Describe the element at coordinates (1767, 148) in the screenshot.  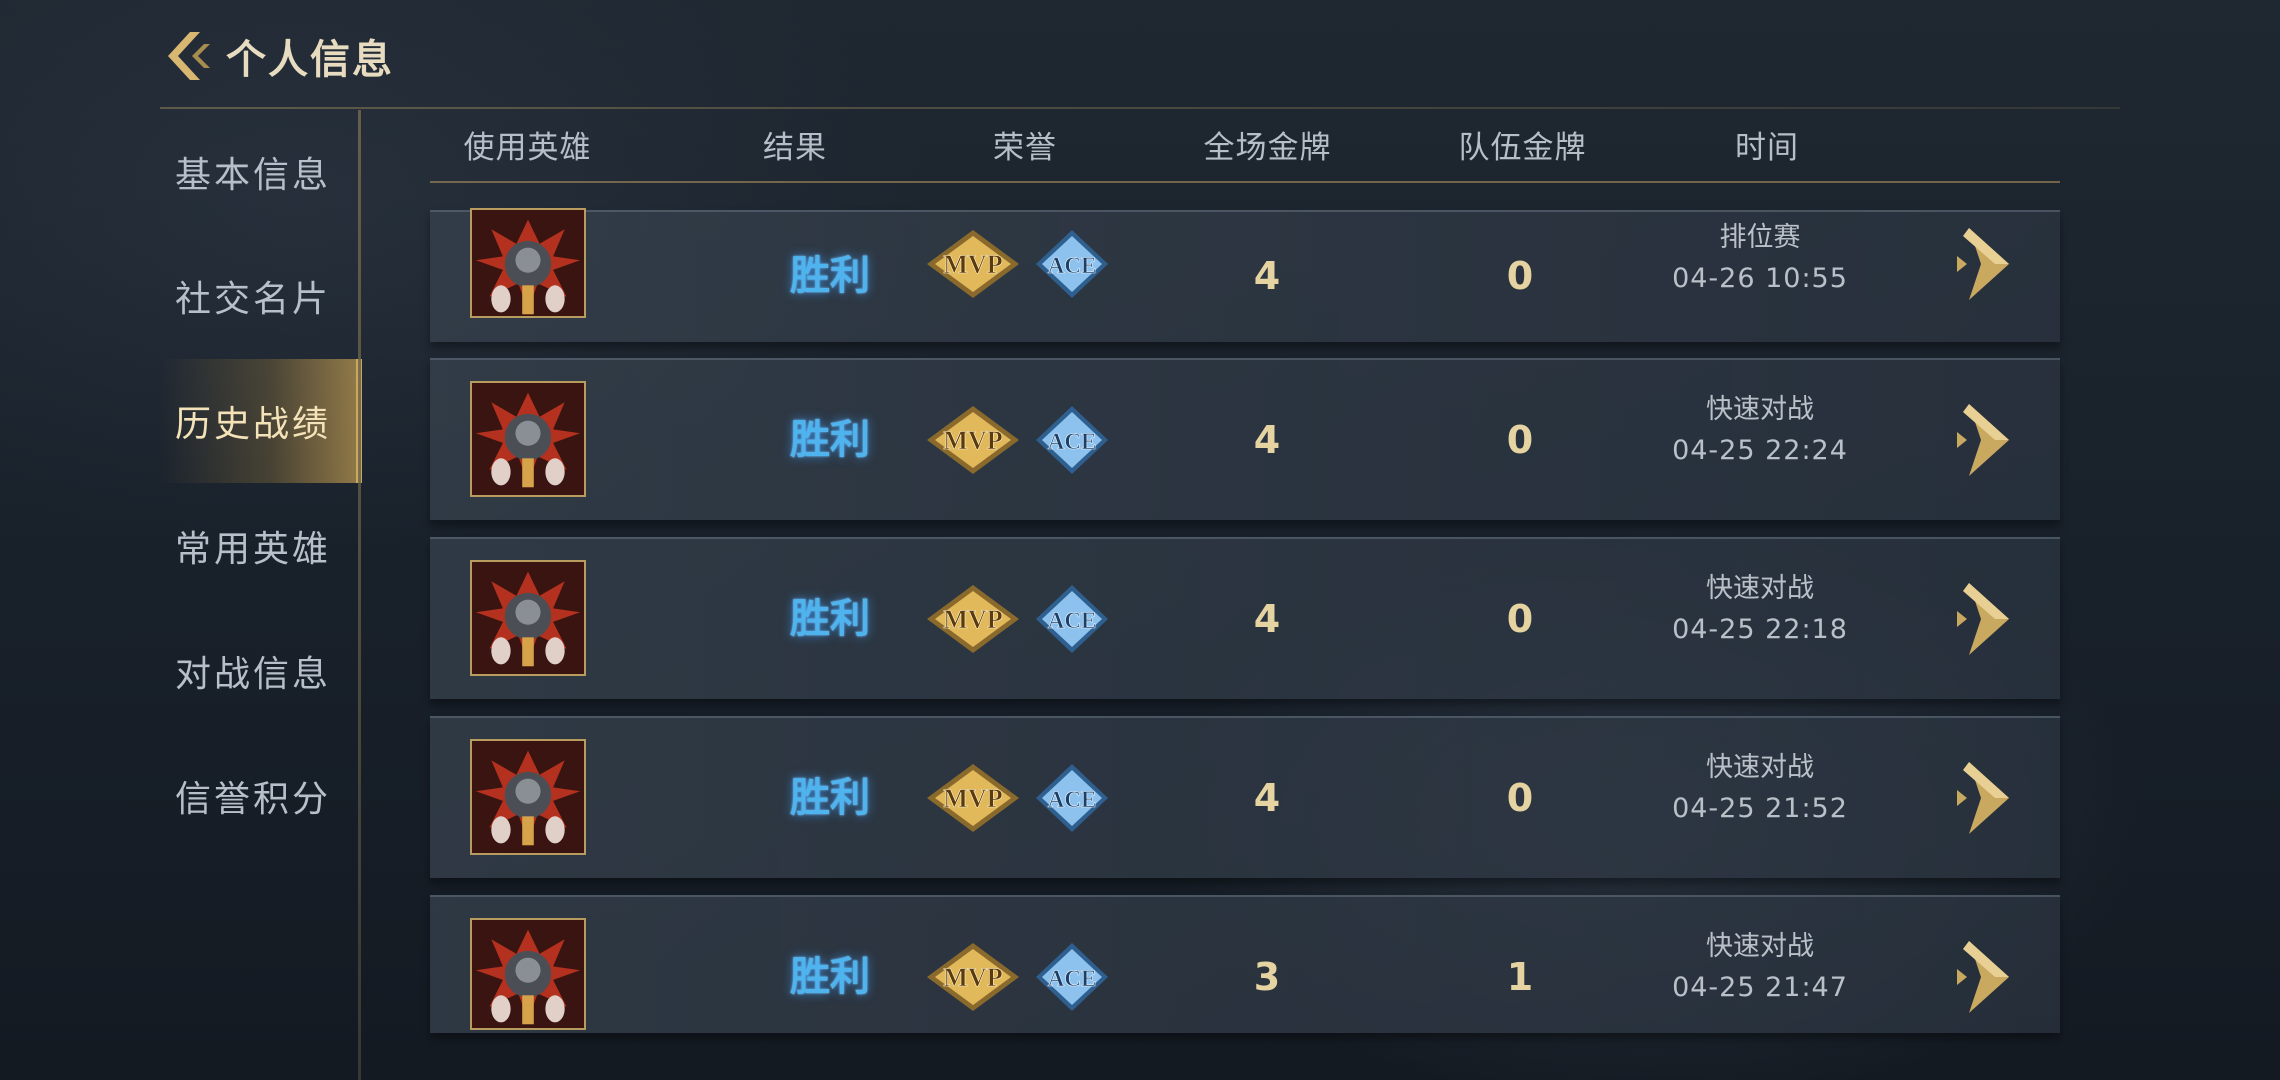
I see `column-header-time: 时间` at that location.